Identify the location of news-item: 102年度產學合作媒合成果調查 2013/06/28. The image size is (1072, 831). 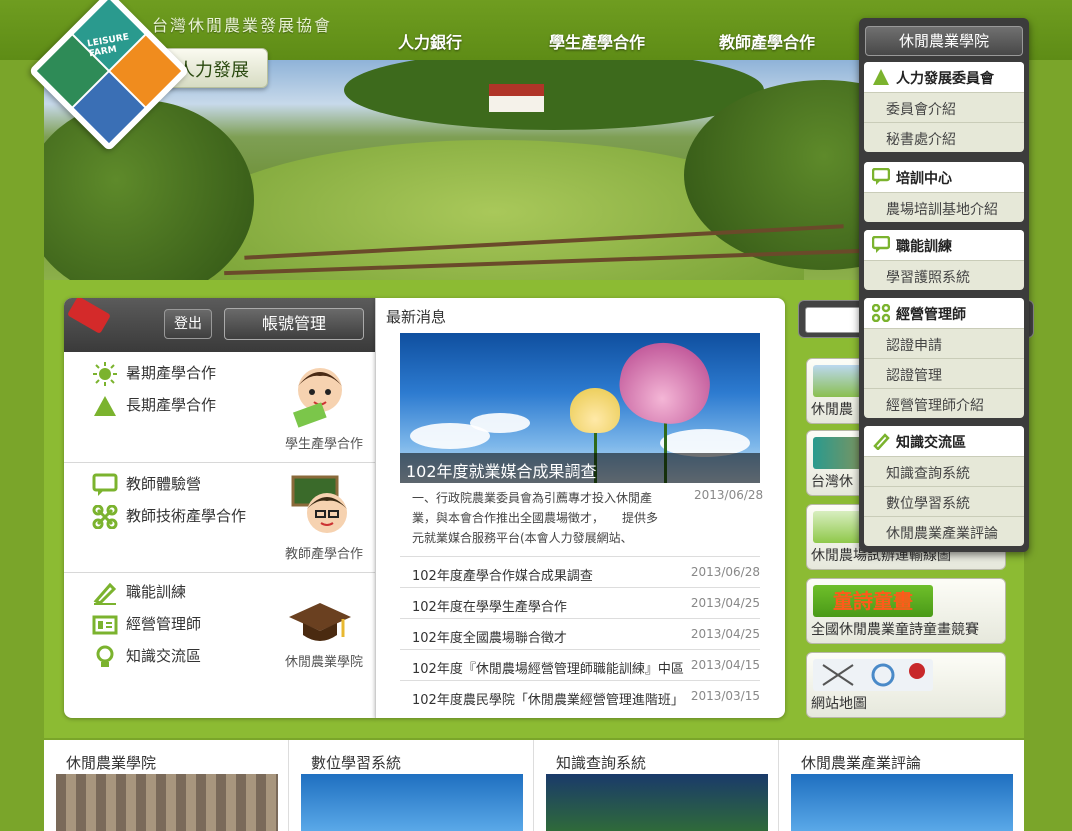
(580, 571).